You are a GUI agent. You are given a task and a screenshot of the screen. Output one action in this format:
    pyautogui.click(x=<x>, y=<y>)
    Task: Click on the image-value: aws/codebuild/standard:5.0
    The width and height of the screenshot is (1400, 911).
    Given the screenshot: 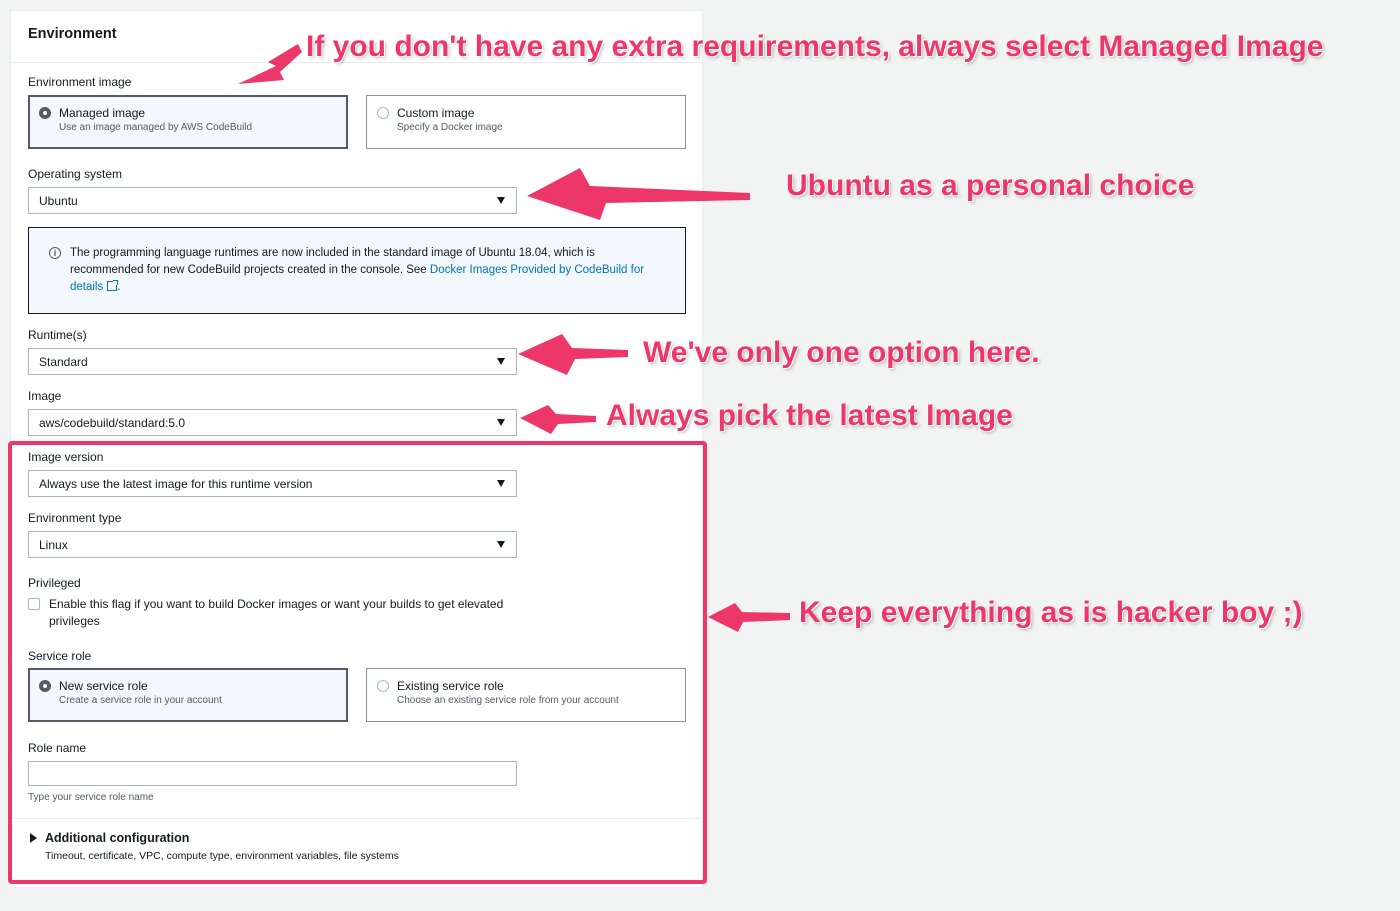 What is the action you would take?
    pyautogui.click(x=112, y=423)
    